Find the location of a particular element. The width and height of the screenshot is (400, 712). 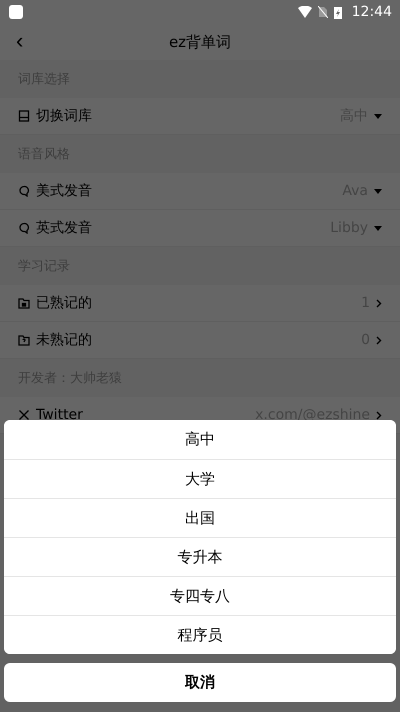

row-label: 已熟记的 is located at coordinates (64, 303).